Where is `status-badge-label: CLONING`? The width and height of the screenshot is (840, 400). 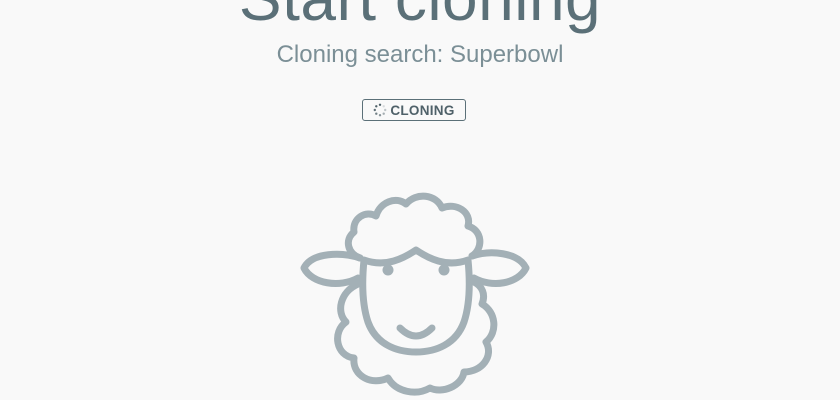
status-badge-label: CLONING is located at coordinates (422, 110).